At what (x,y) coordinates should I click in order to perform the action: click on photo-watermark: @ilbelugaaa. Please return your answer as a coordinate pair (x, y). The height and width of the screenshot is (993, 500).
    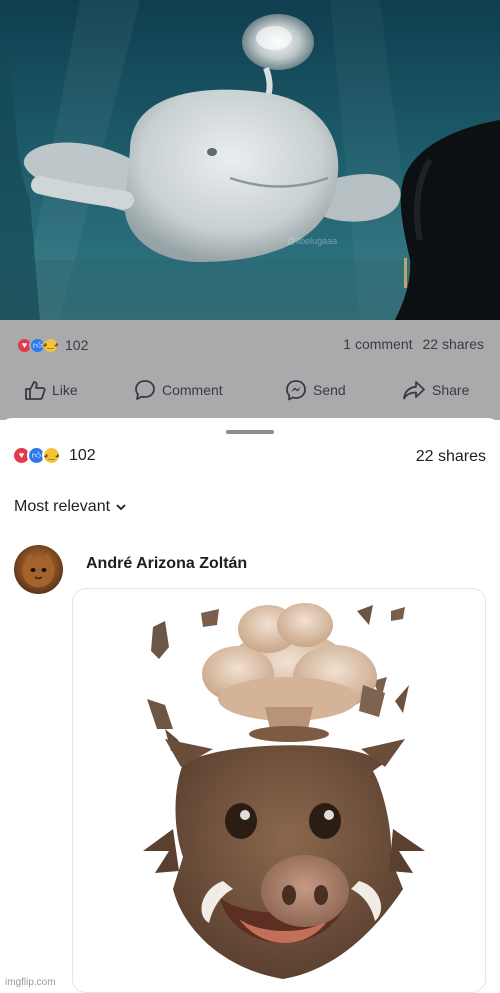
    Looking at the image, I should click on (312, 241).